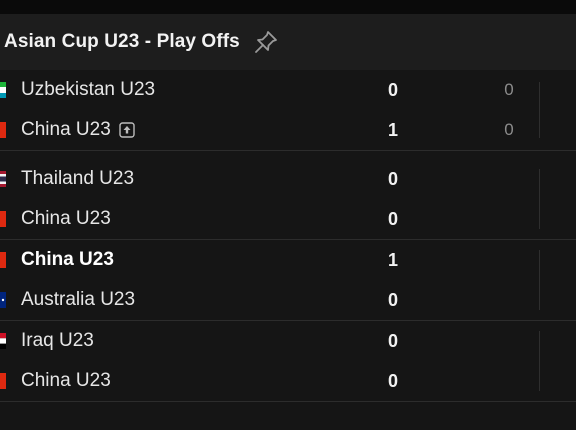 The width and height of the screenshot is (576, 430). I want to click on team-name: Australia U23, so click(78, 299).